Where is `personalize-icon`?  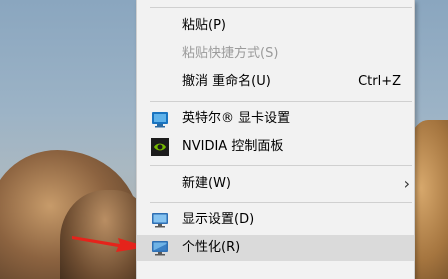 personalize-icon is located at coordinates (160, 248).